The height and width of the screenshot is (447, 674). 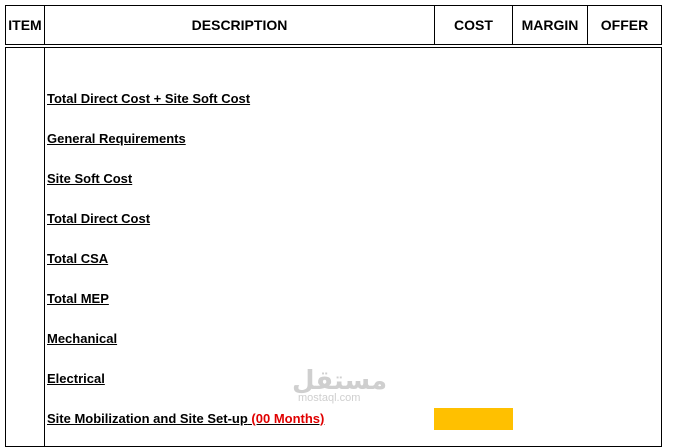 I want to click on header-description: DESCRIPTION, so click(x=239, y=25).